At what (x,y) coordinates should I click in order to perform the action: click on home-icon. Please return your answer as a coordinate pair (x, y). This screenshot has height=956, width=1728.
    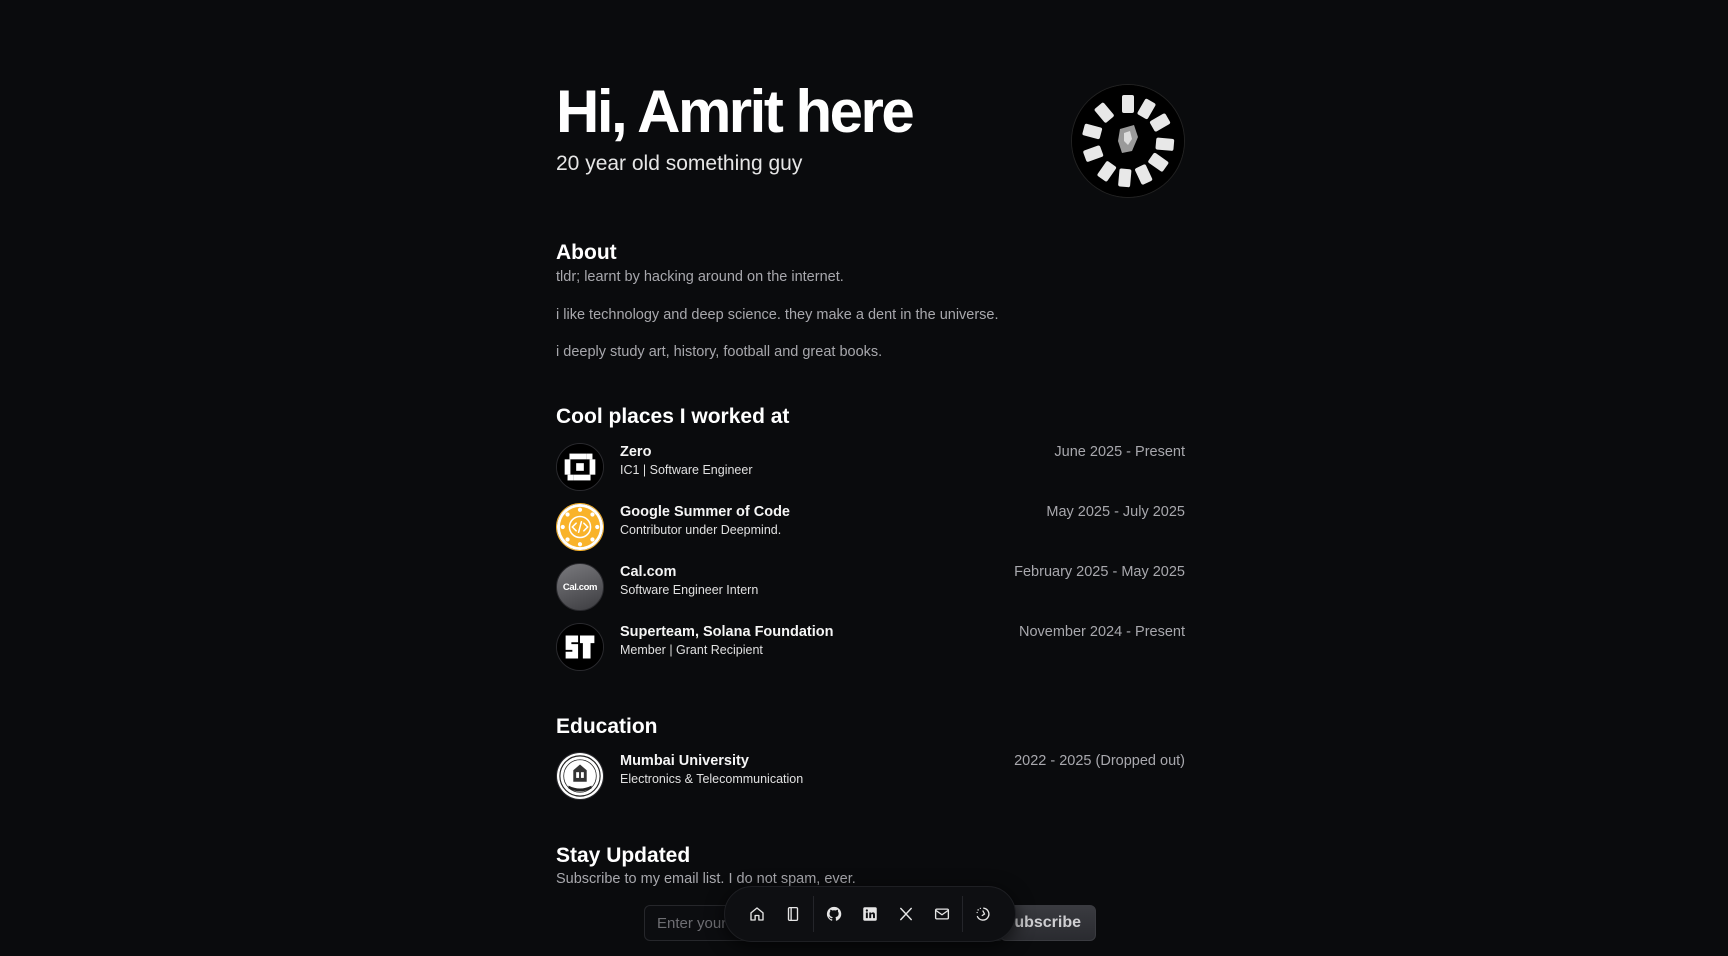
    Looking at the image, I should click on (757, 914).